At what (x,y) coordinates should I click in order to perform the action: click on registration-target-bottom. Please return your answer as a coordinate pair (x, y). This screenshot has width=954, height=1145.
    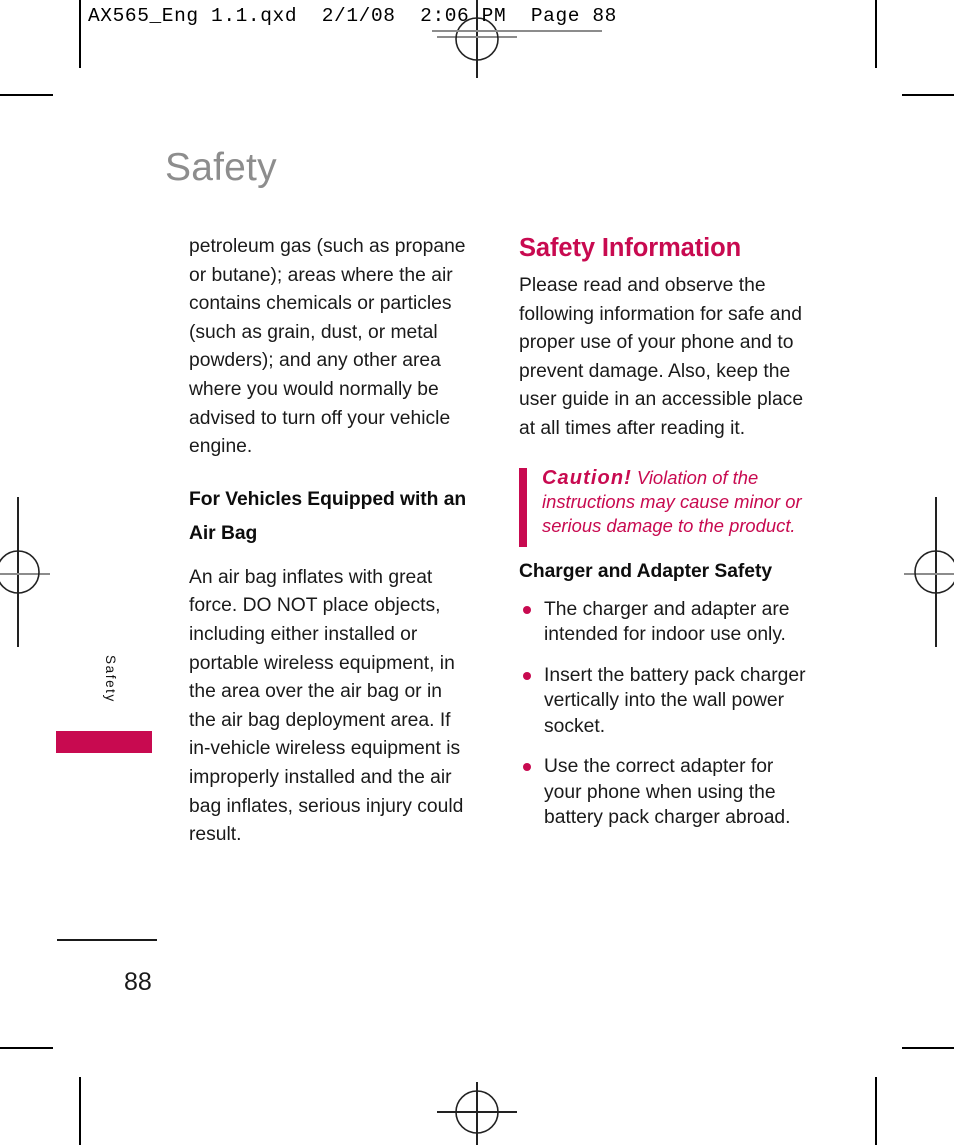
    Looking at the image, I should click on (477, 1113).